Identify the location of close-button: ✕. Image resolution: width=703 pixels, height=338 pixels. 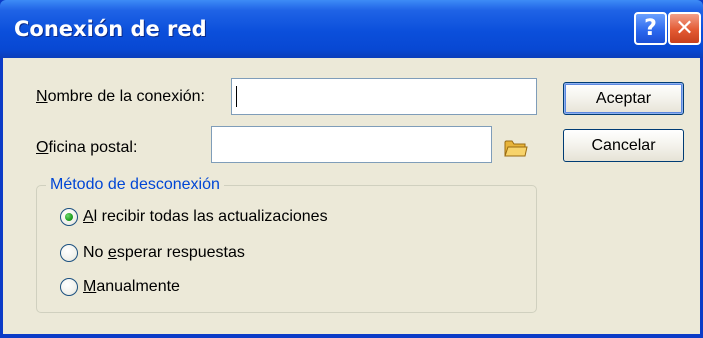
(684, 28).